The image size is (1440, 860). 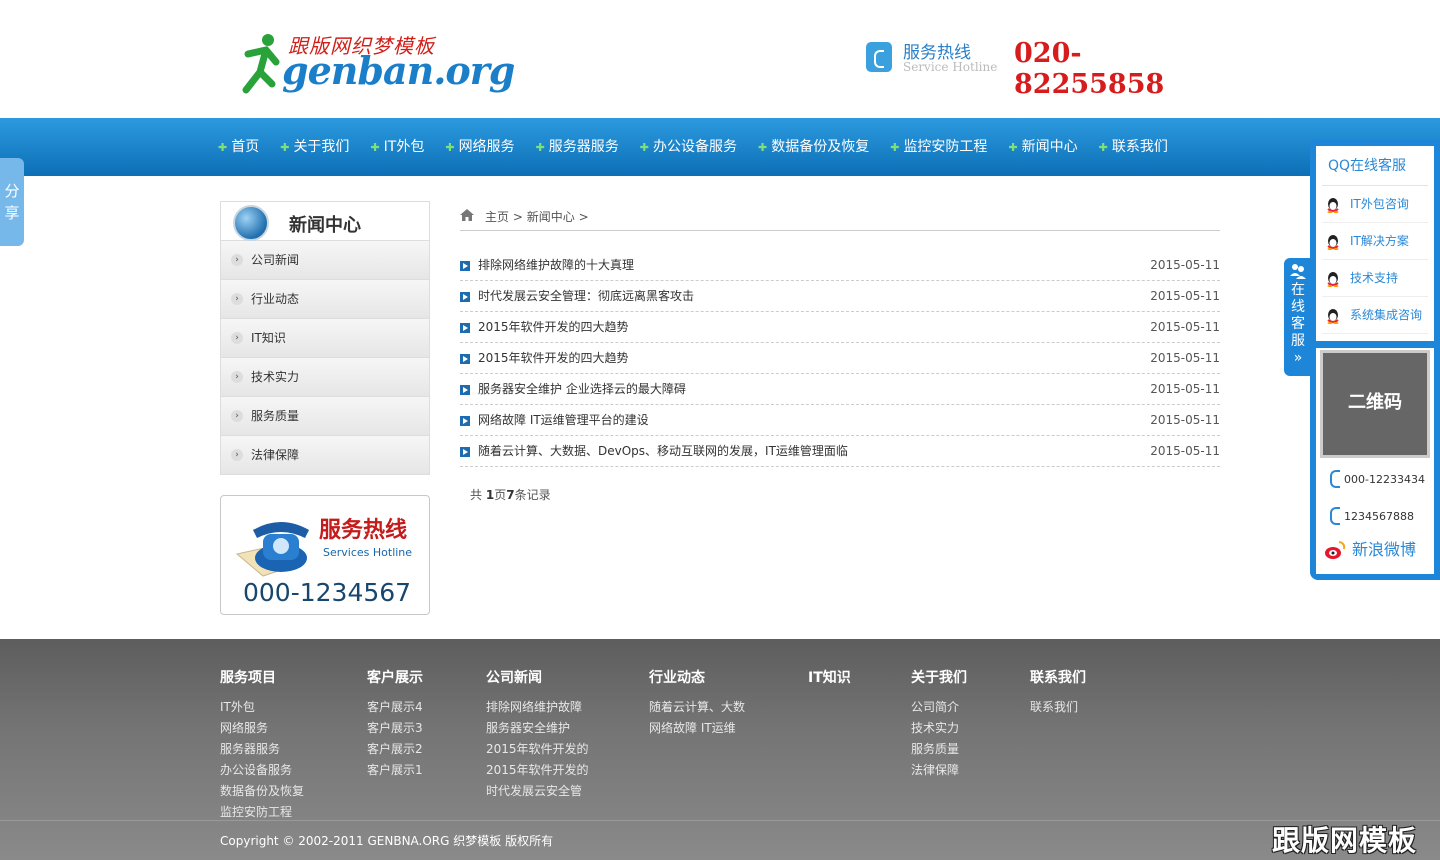 I want to click on qq-item-it-solution: IT解决方案, so click(x=1375, y=241).